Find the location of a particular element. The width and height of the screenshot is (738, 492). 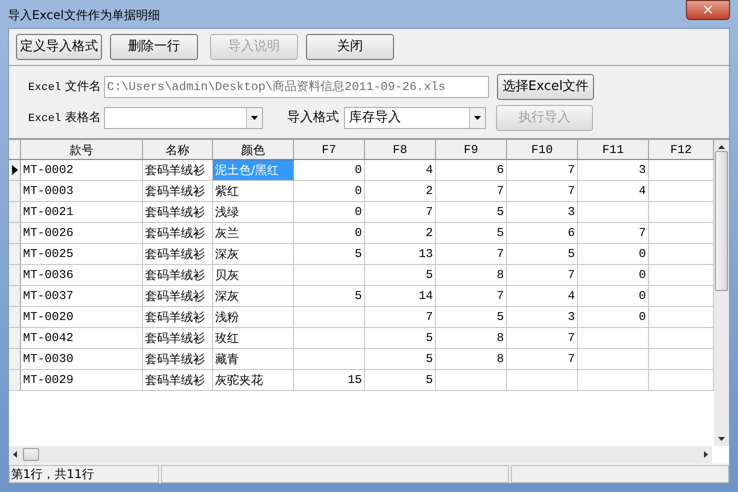

table-cell: 15 is located at coordinates (329, 380).